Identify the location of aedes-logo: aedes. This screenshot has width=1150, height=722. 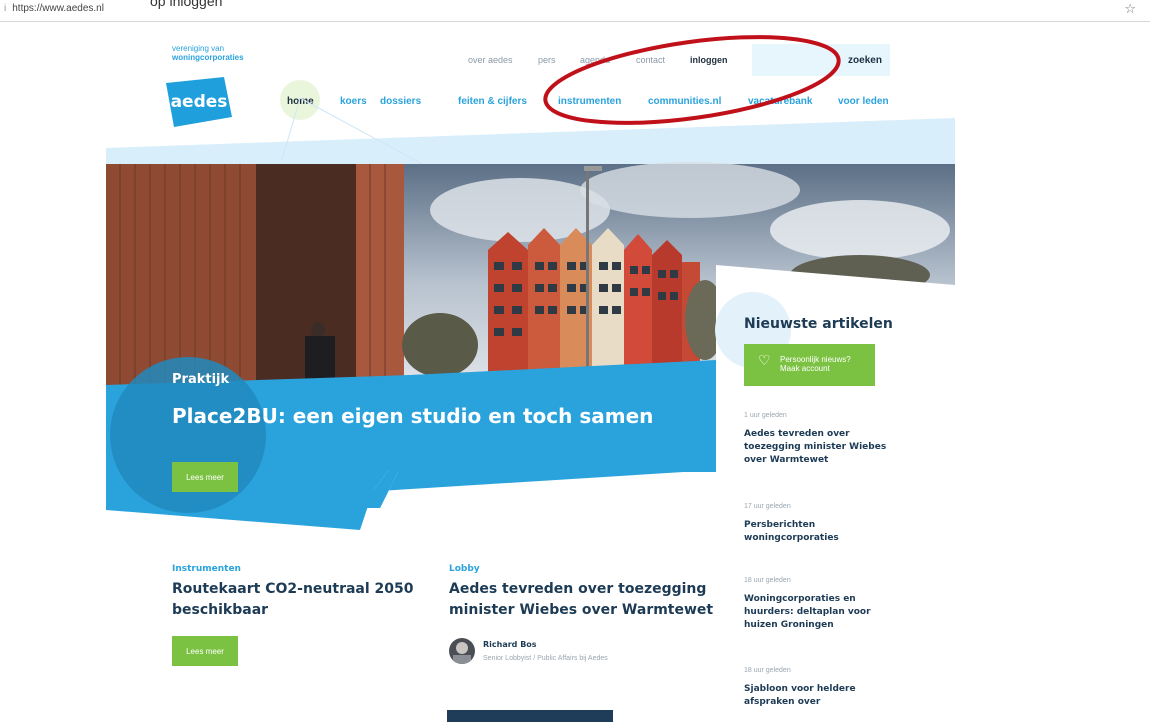
(199, 102).